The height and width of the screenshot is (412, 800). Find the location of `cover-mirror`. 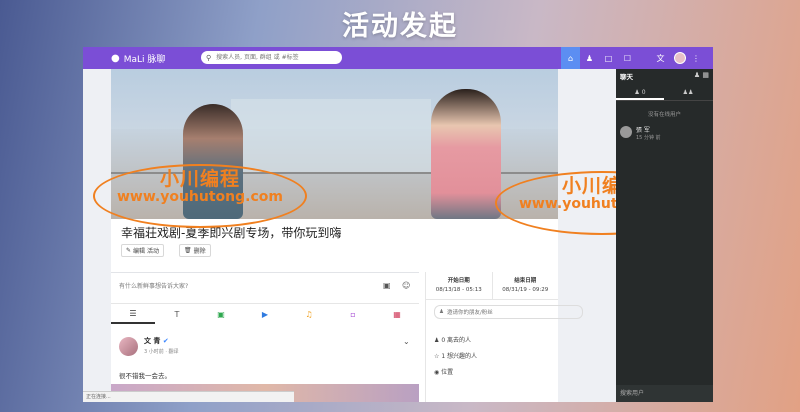

cover-mirror is located at coordinates (331, 136).